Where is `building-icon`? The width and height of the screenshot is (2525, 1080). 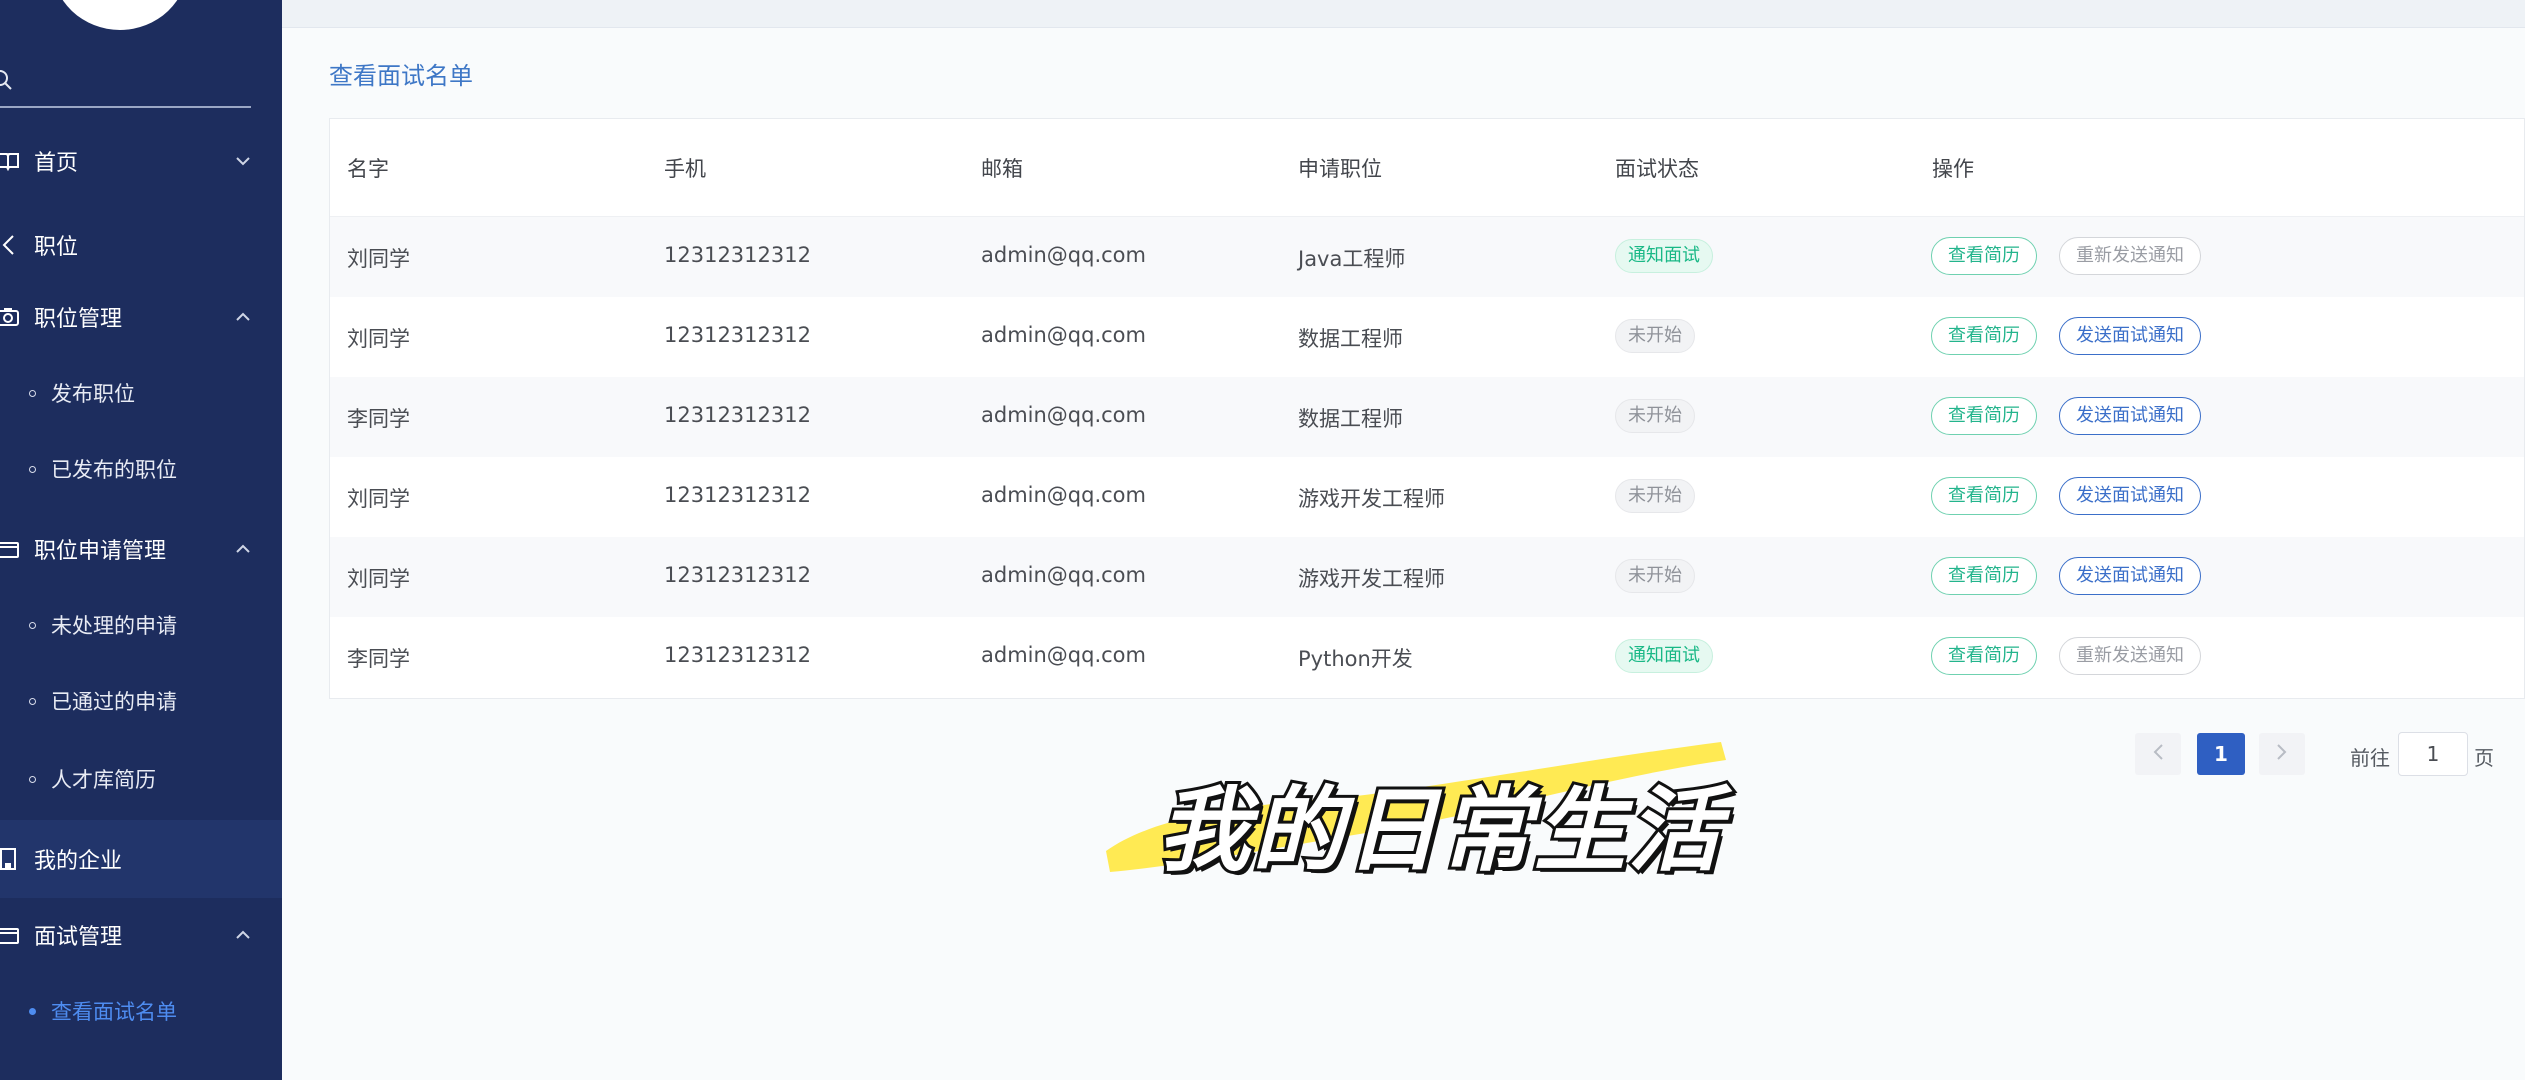
building-icon is located at coordinates (10, 859).